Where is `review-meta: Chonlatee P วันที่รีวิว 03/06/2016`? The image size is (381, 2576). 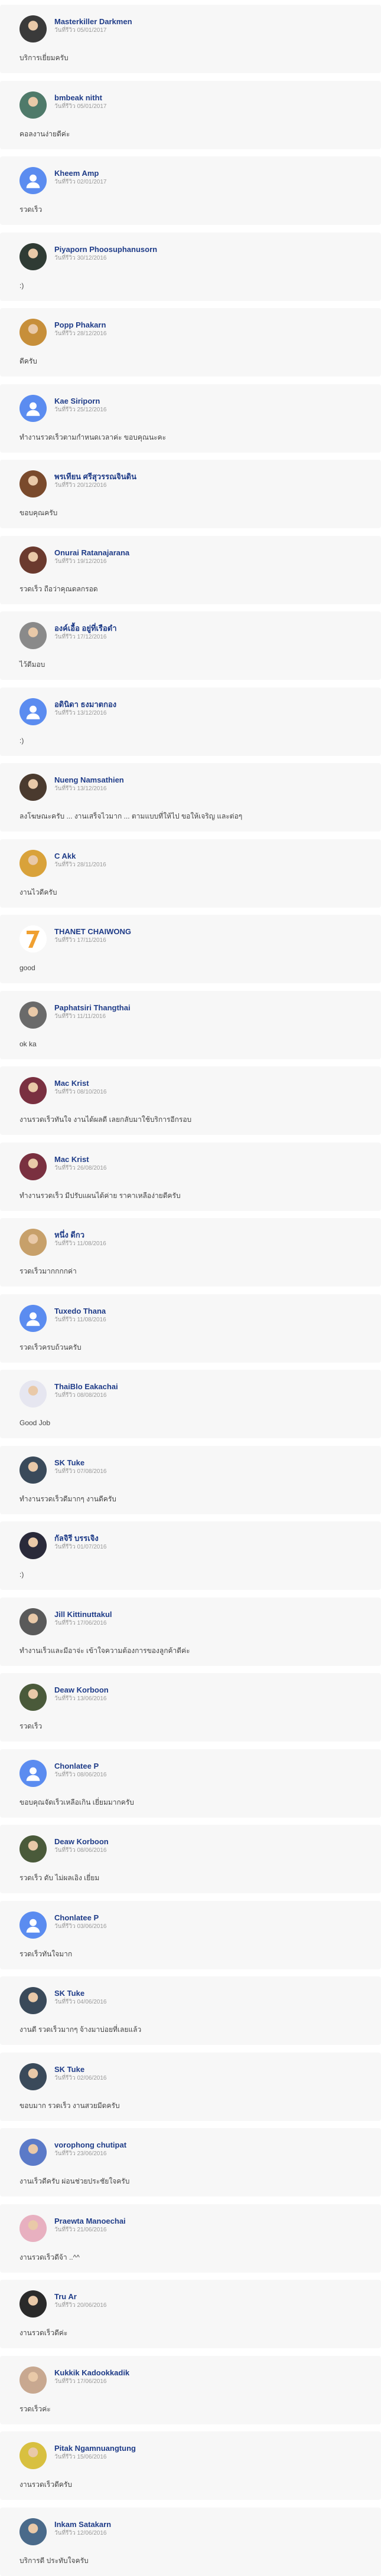
review-meta: Chonlatee P วันที่รีวิว 03/06/2016 is located at coordinates (81, 1921).